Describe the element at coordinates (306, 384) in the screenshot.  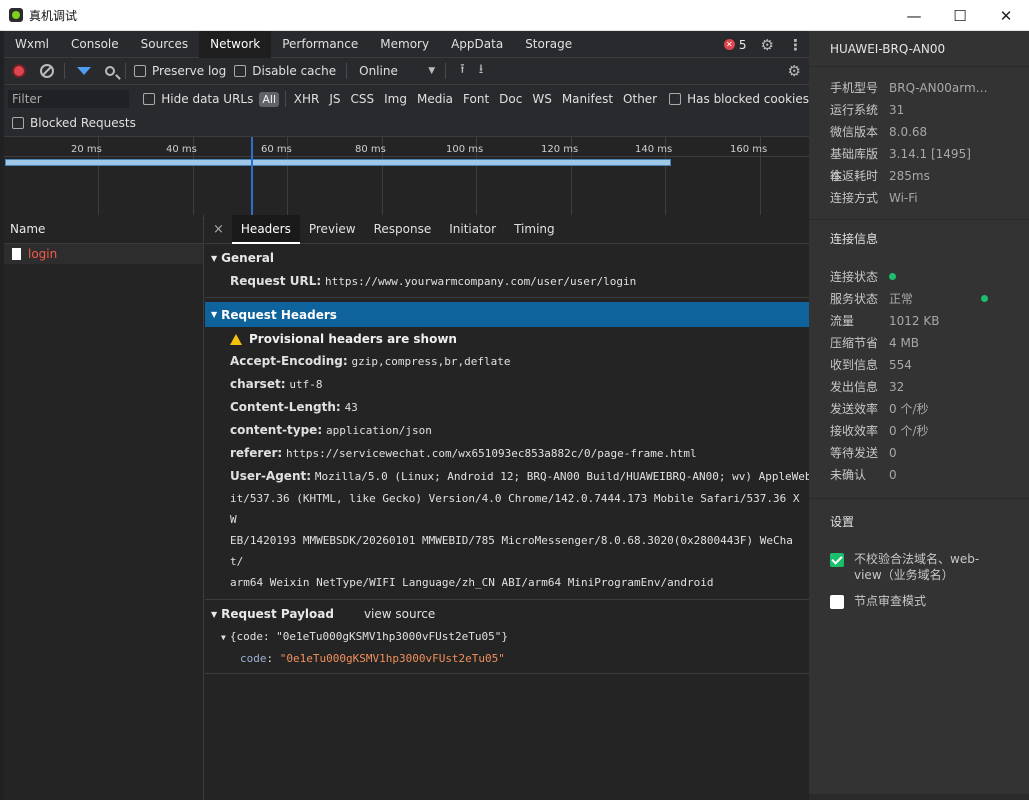
I see `header-value: utf-8` at that location.